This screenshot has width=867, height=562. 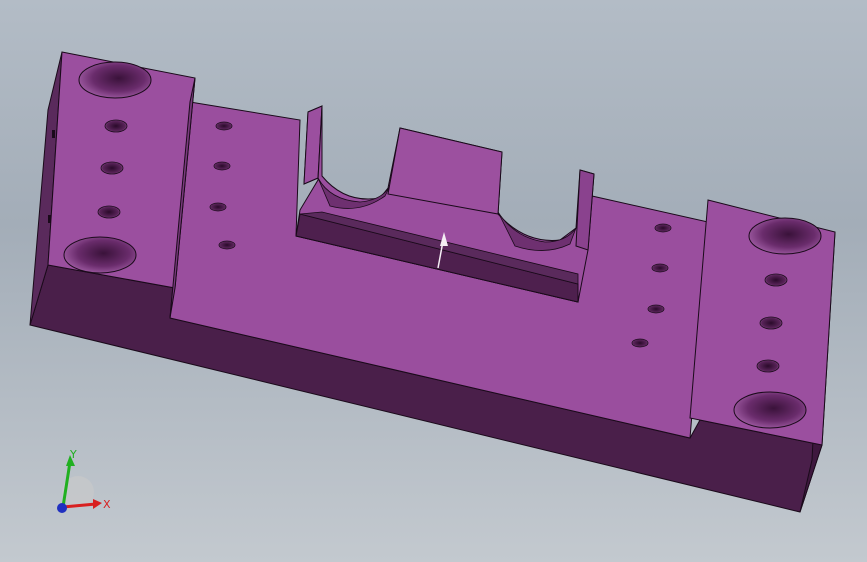 What do you see at coordinates (73, 454) in the screenshot?
I see `triad-y-label: Y` at bounding box center [73, 454].